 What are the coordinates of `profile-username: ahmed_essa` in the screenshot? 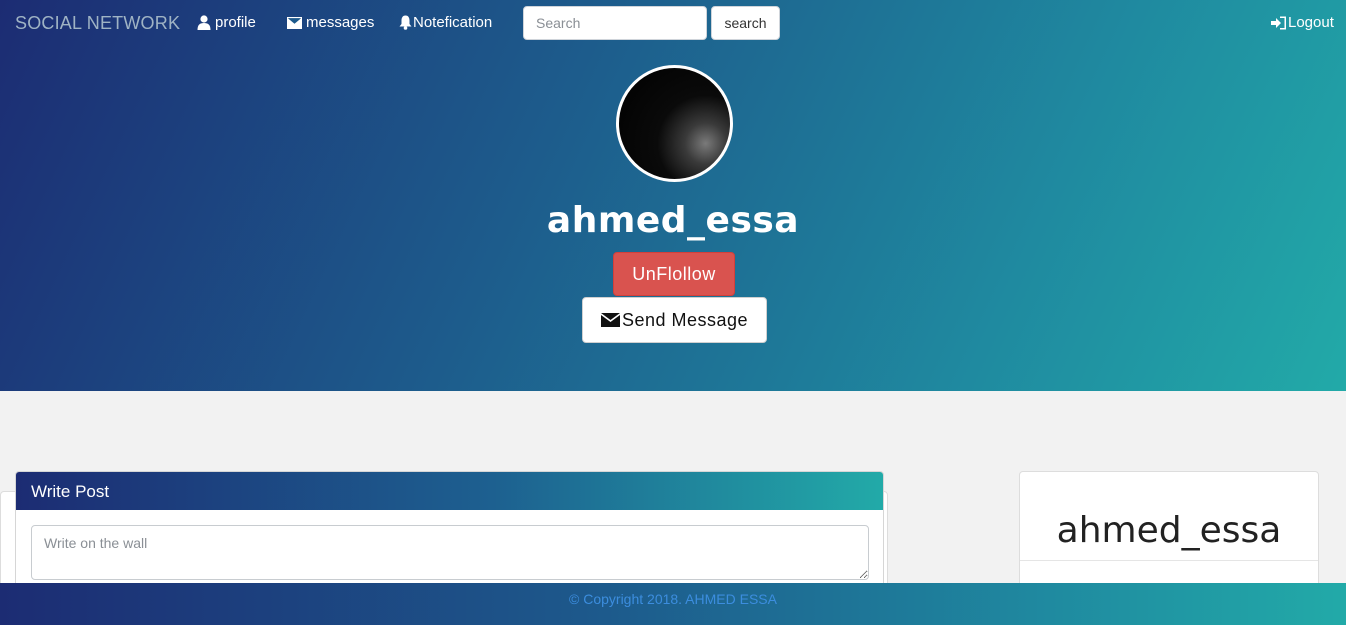 It's located at (673, 220).